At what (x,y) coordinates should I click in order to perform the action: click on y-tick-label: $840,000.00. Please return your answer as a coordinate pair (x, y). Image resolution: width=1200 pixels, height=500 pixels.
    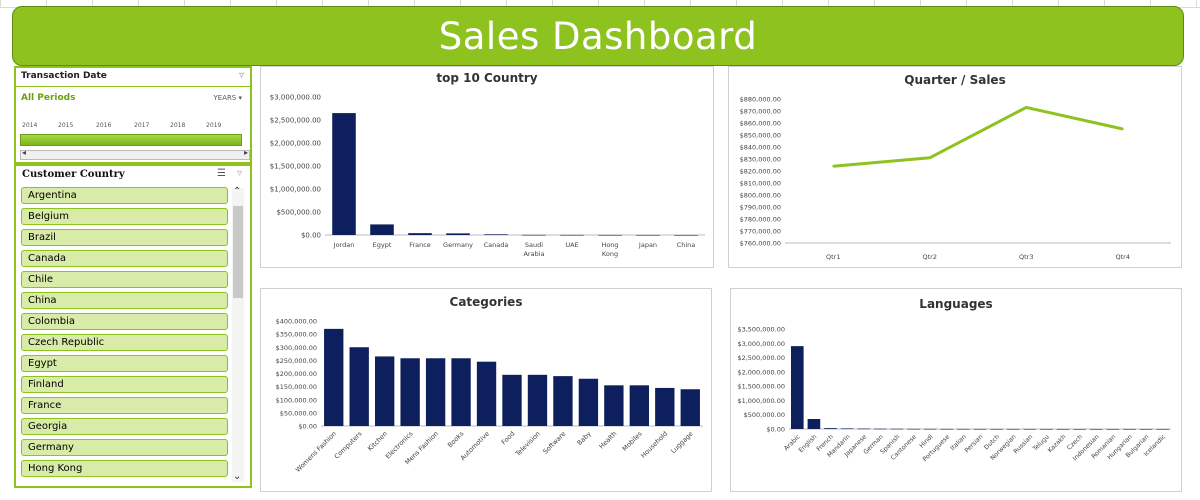
    Looking at the image, I should click on (760, 148).